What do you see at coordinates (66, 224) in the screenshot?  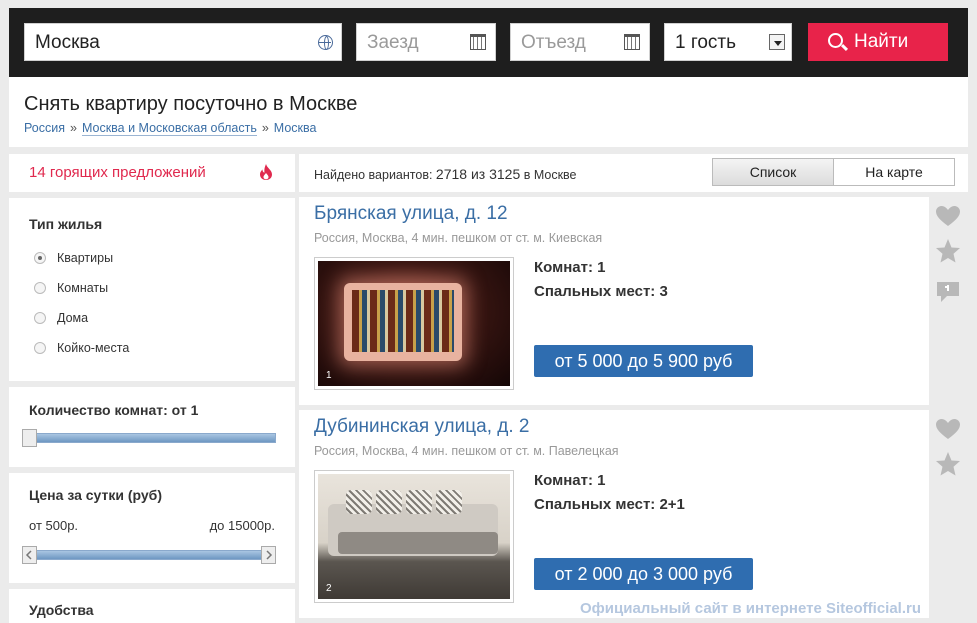 I see `housing-type-title: Тип жилья` at bounding box center [66, 224].